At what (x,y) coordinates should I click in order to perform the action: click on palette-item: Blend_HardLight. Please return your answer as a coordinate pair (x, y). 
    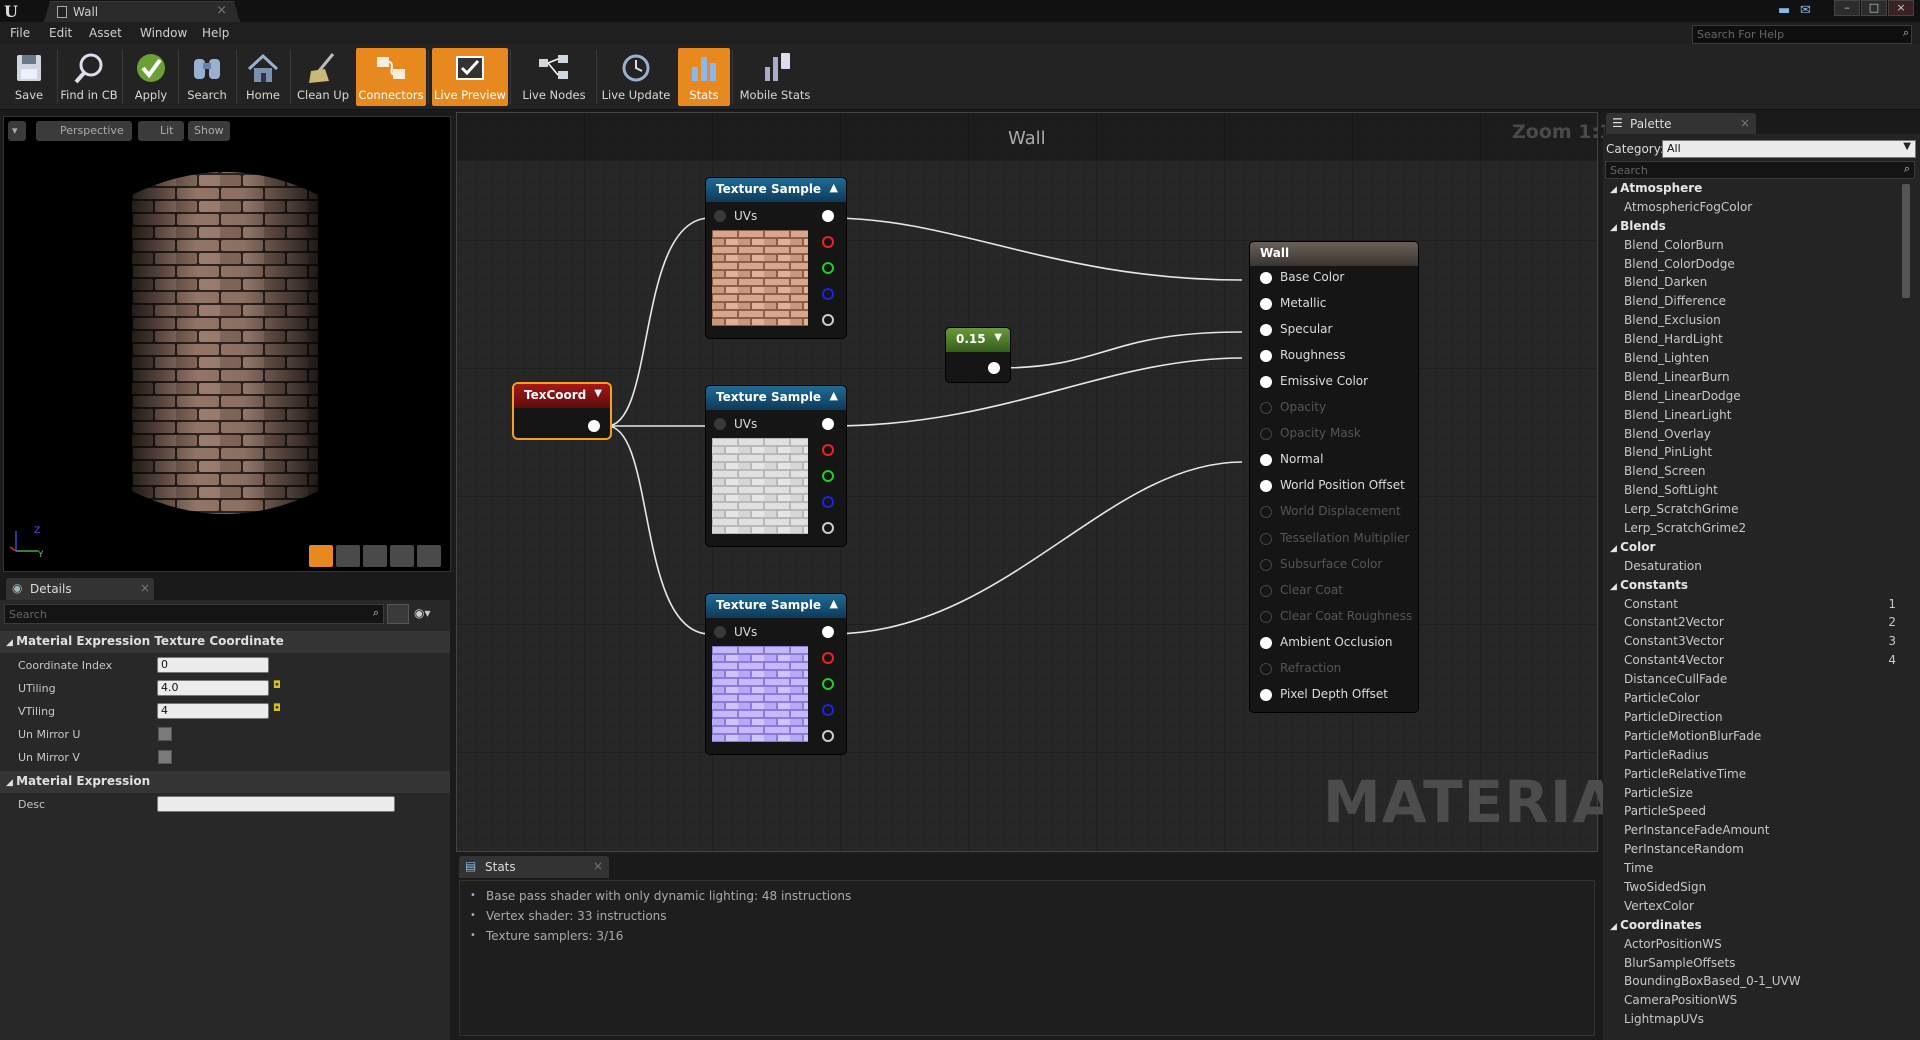
    Looking at the image, I should click on (1751, 341).